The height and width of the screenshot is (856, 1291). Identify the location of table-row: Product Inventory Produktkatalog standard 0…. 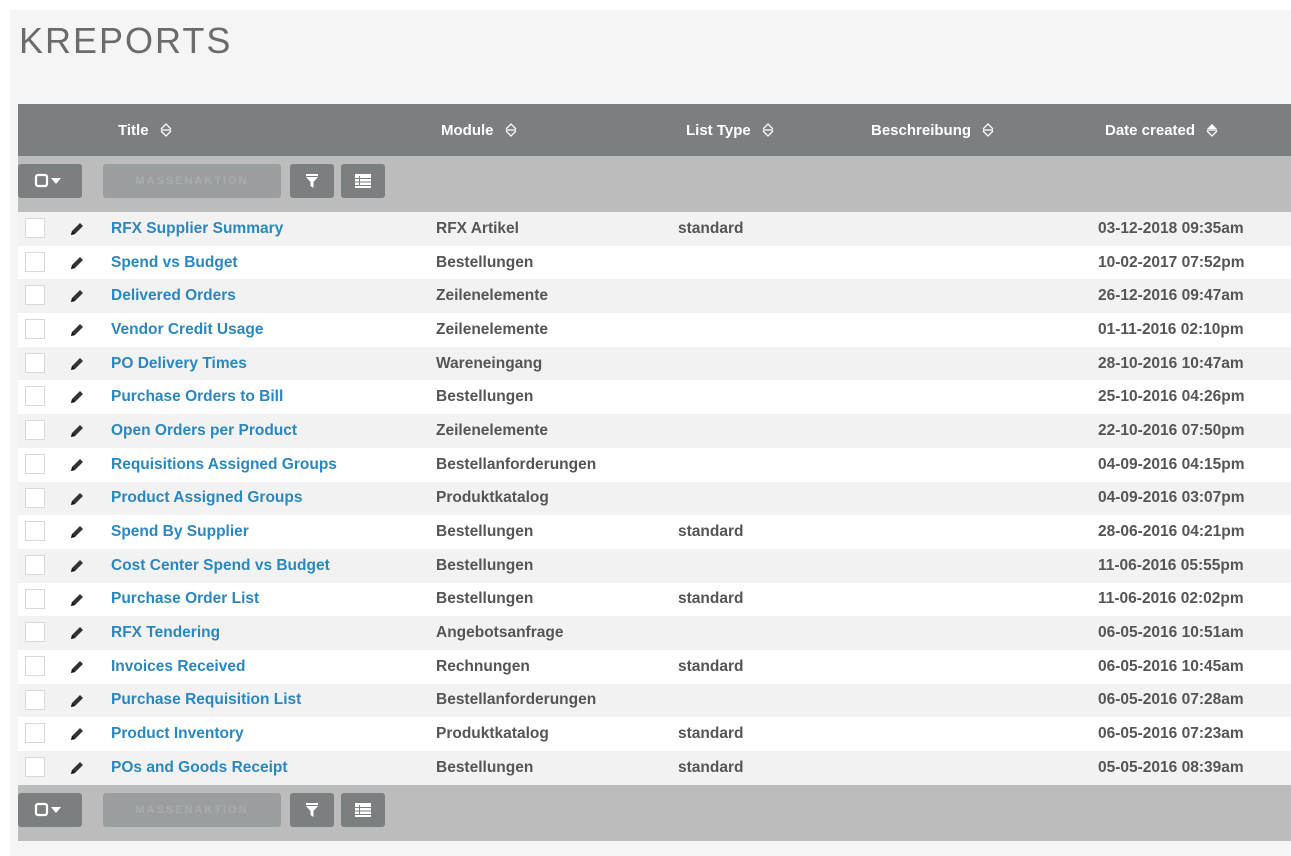
(654, 734).